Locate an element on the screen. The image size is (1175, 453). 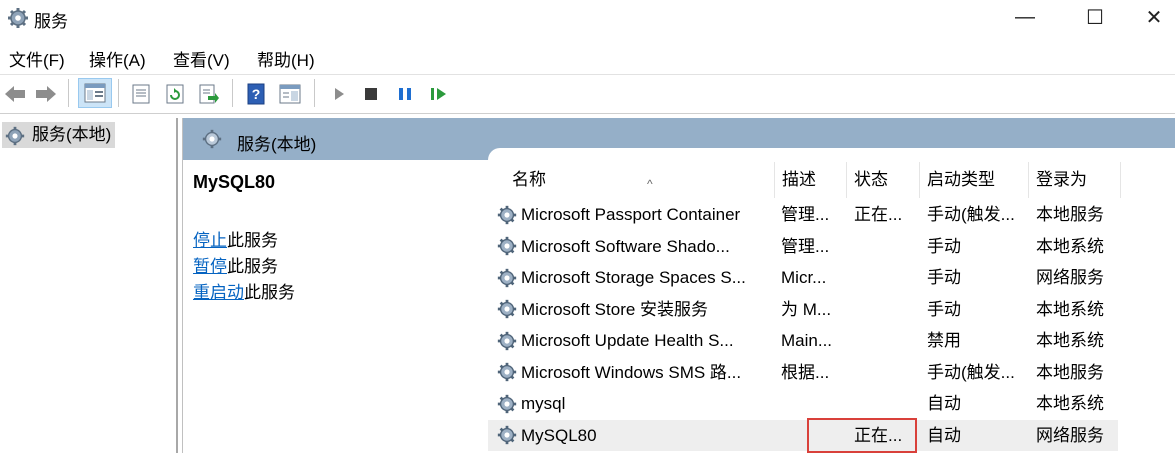
window-title: 服务 is located at coordinates (51, 21).